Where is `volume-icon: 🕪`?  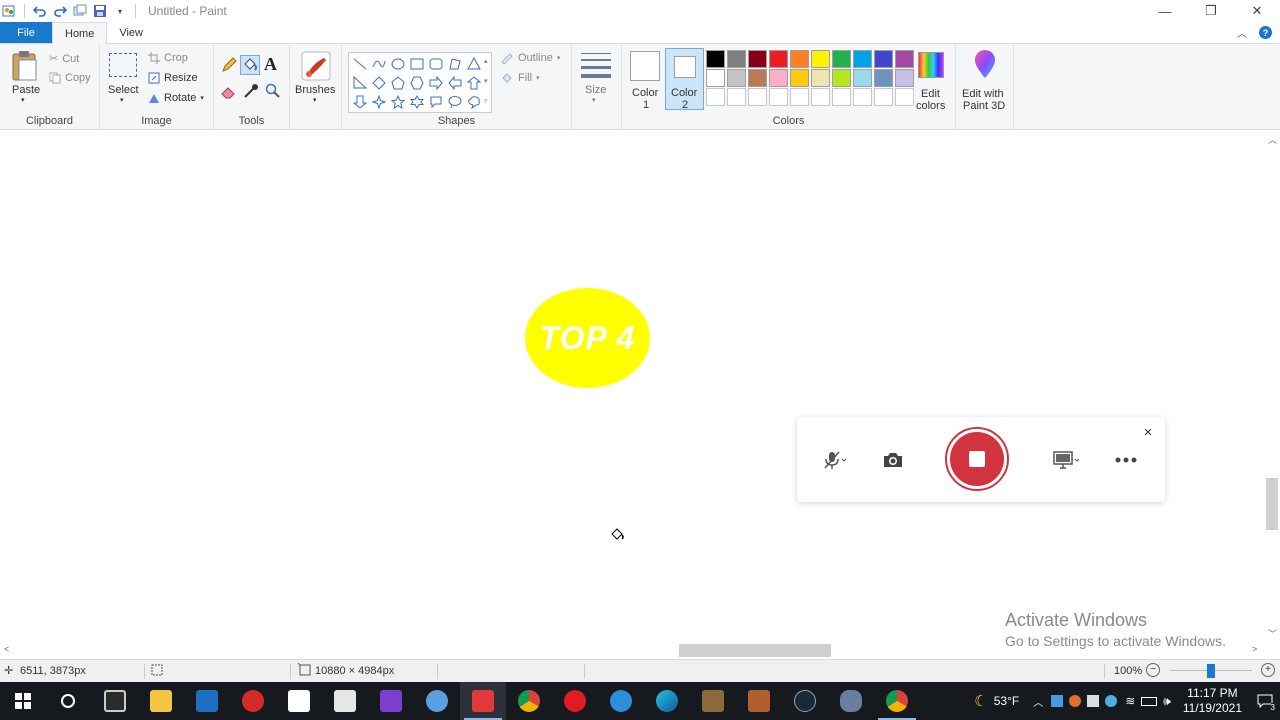
volume-icon: 🕪 is located at coordinates (1167, 701).